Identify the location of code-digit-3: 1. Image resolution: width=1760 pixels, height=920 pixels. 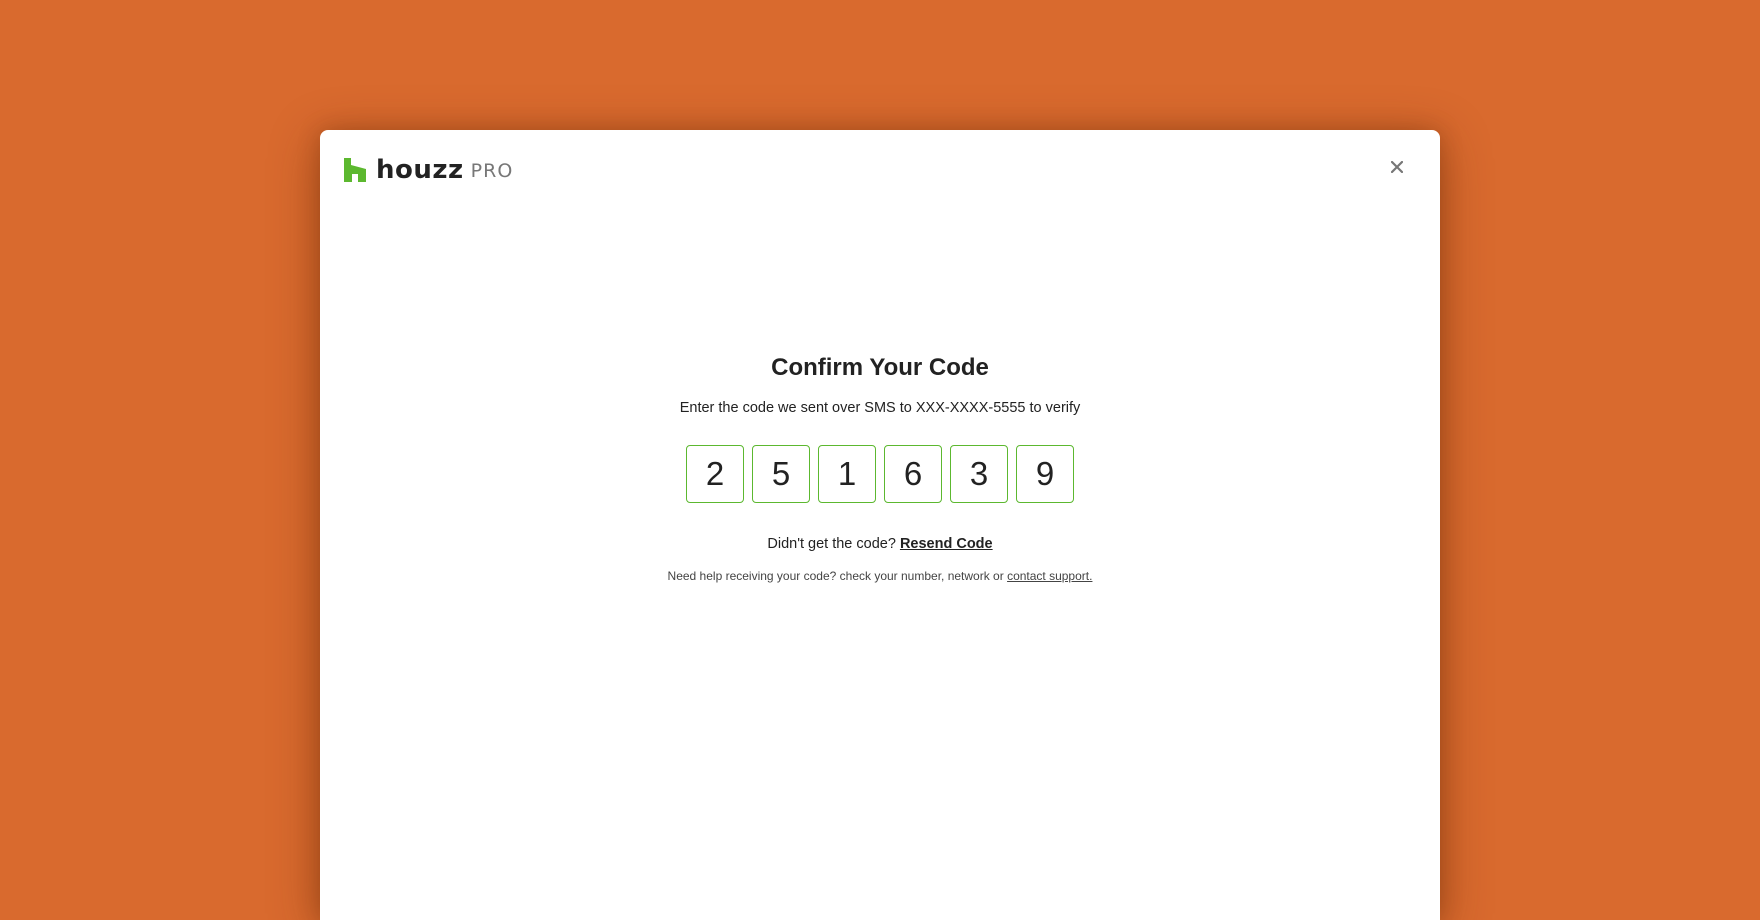
(847, 474).